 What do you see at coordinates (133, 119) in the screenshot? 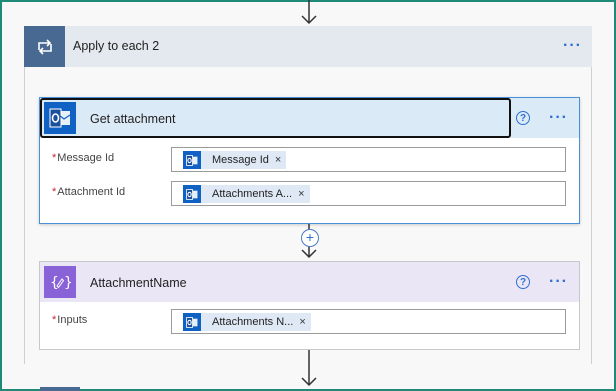
I see `get-attachment-title: Get attachment` at bounding box center [133, 119].